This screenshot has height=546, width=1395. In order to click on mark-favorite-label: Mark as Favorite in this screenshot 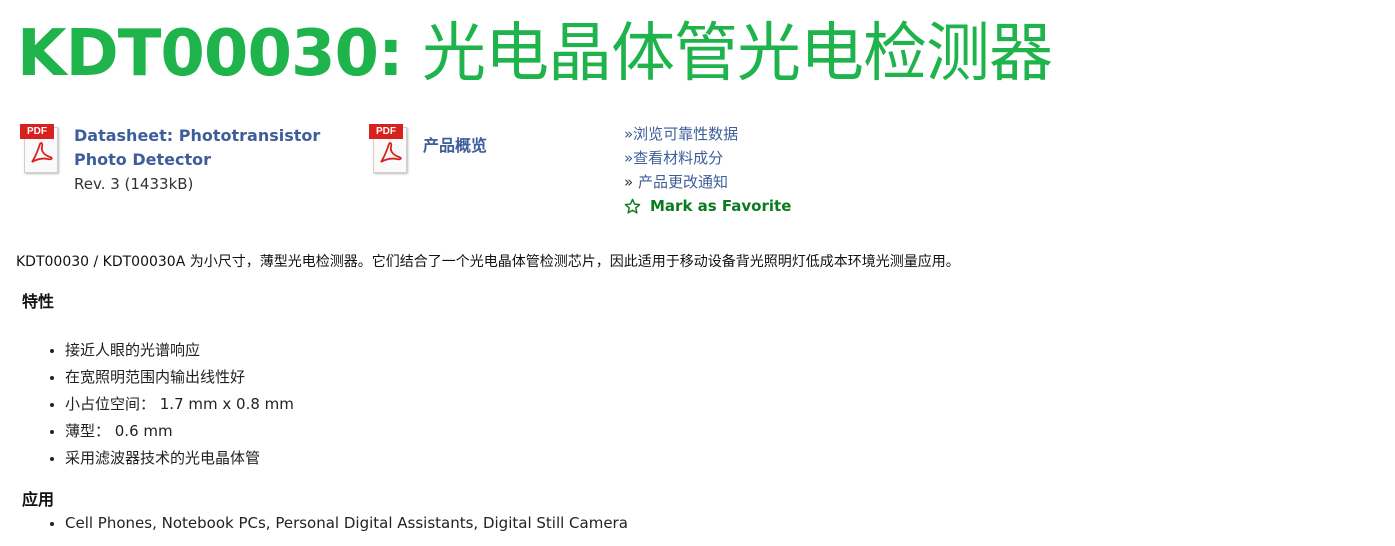, I will do `click(721, 206)`.